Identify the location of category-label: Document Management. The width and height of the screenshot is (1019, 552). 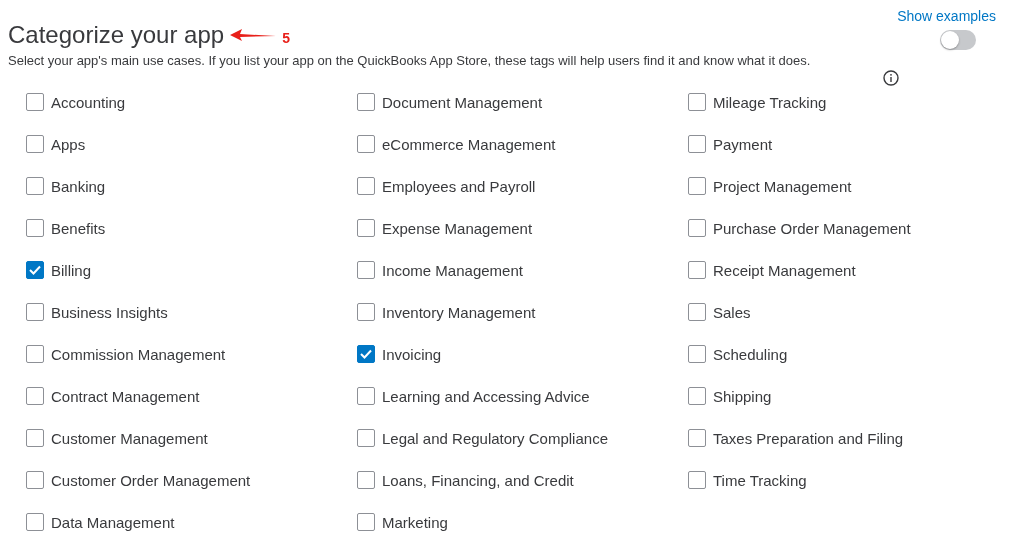
(462, 102).